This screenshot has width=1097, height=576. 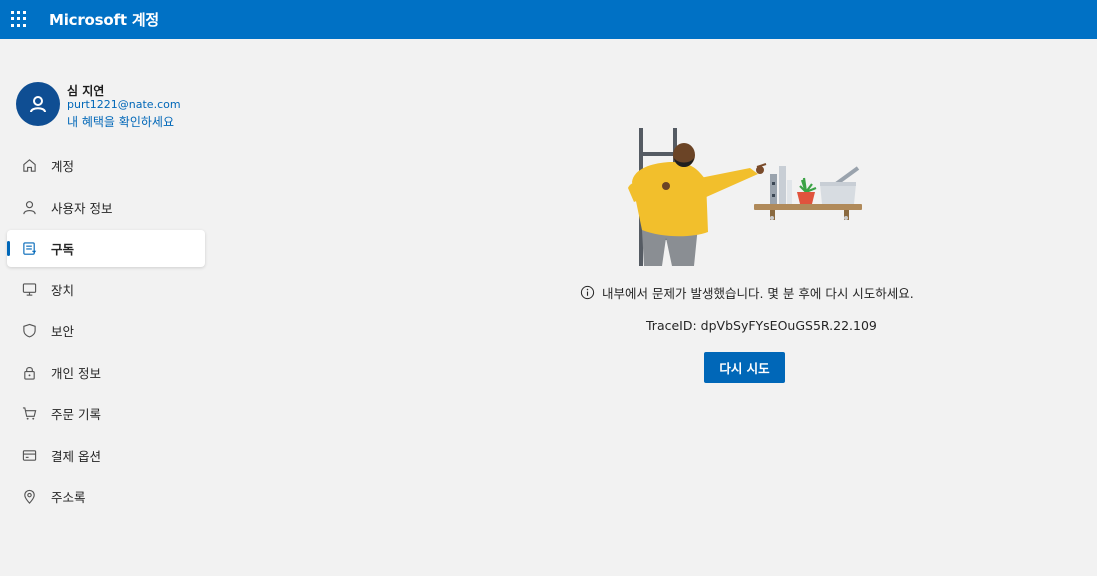 I want to click on nav-item-label: 주문 기록, so click(x=76, y=415).